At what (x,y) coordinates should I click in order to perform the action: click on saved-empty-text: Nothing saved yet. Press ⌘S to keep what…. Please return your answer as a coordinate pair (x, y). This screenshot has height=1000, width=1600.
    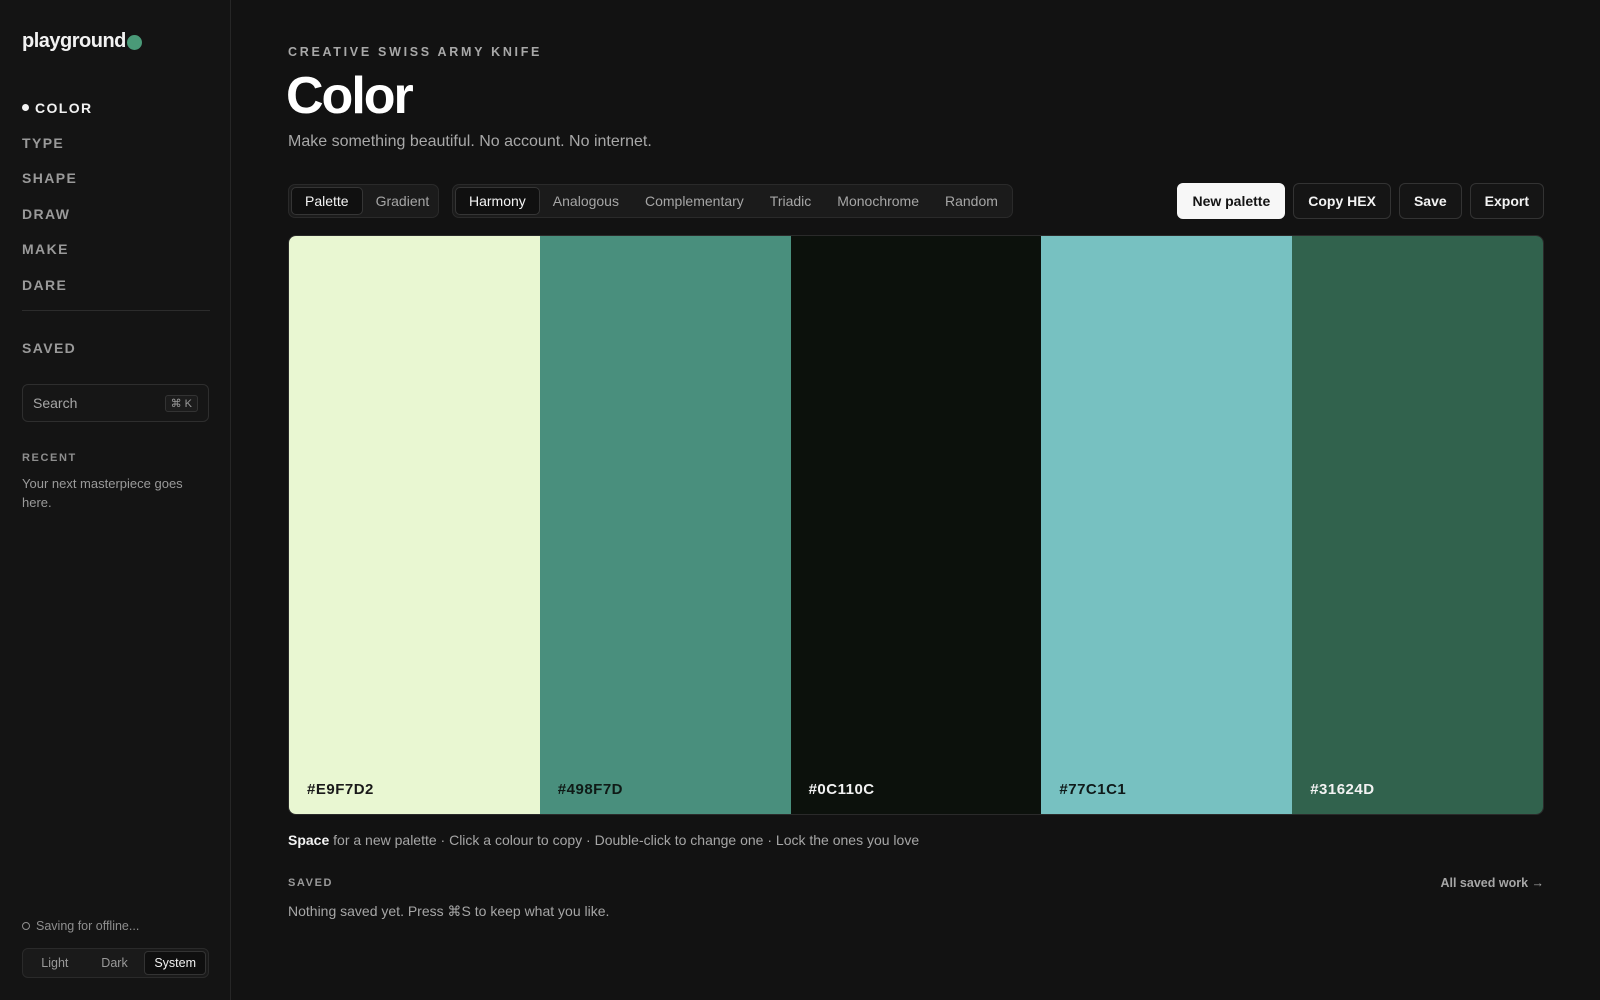
    Looking at the image, I should click on (449, 911).